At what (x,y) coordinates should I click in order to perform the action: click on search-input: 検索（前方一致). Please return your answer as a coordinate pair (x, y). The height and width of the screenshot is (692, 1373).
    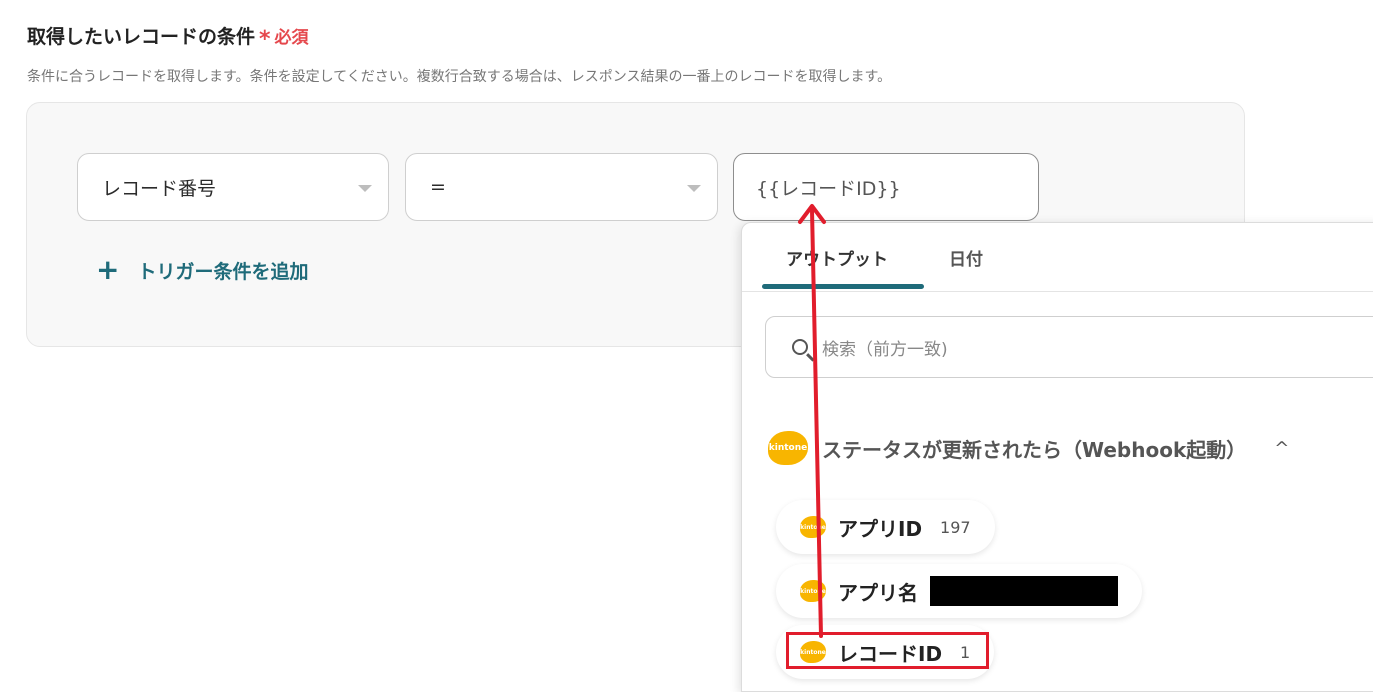
    Looking at the image, I should click on (1069, 347).